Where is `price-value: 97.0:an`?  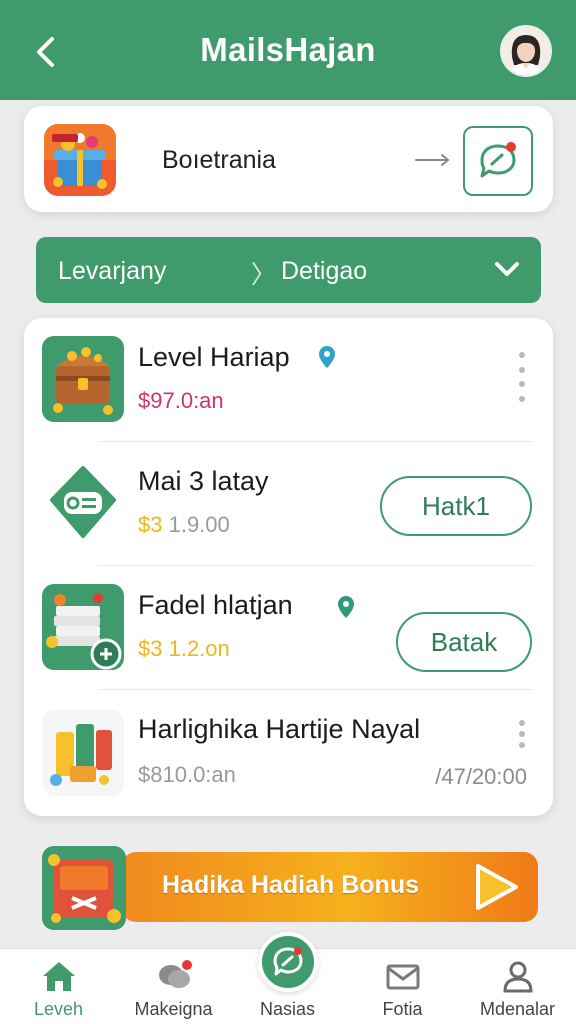 price-value: 97.0:an is located at coordinates (187, 400).